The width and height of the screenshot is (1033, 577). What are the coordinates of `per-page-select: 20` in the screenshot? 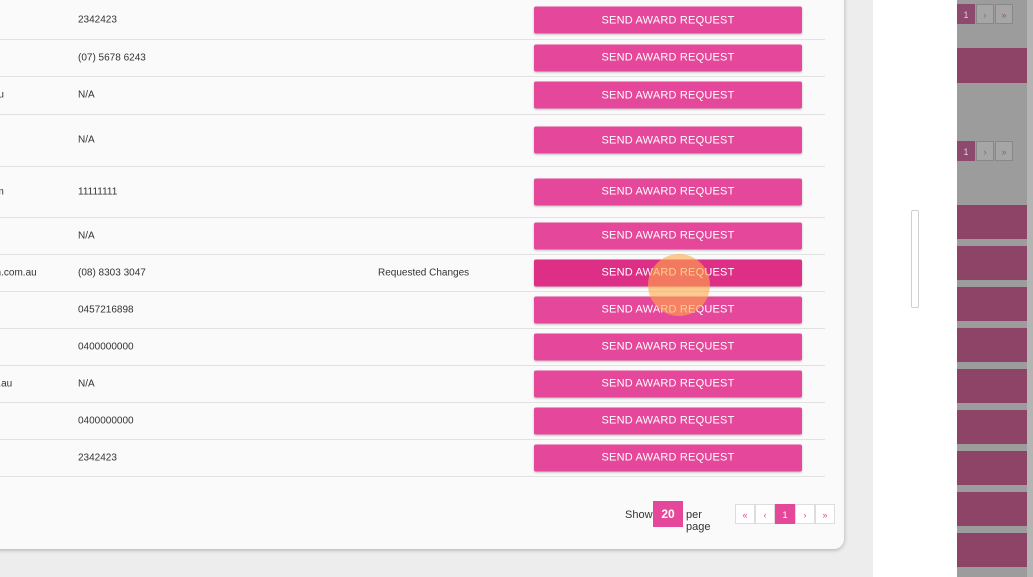 It's located at (668, 514).